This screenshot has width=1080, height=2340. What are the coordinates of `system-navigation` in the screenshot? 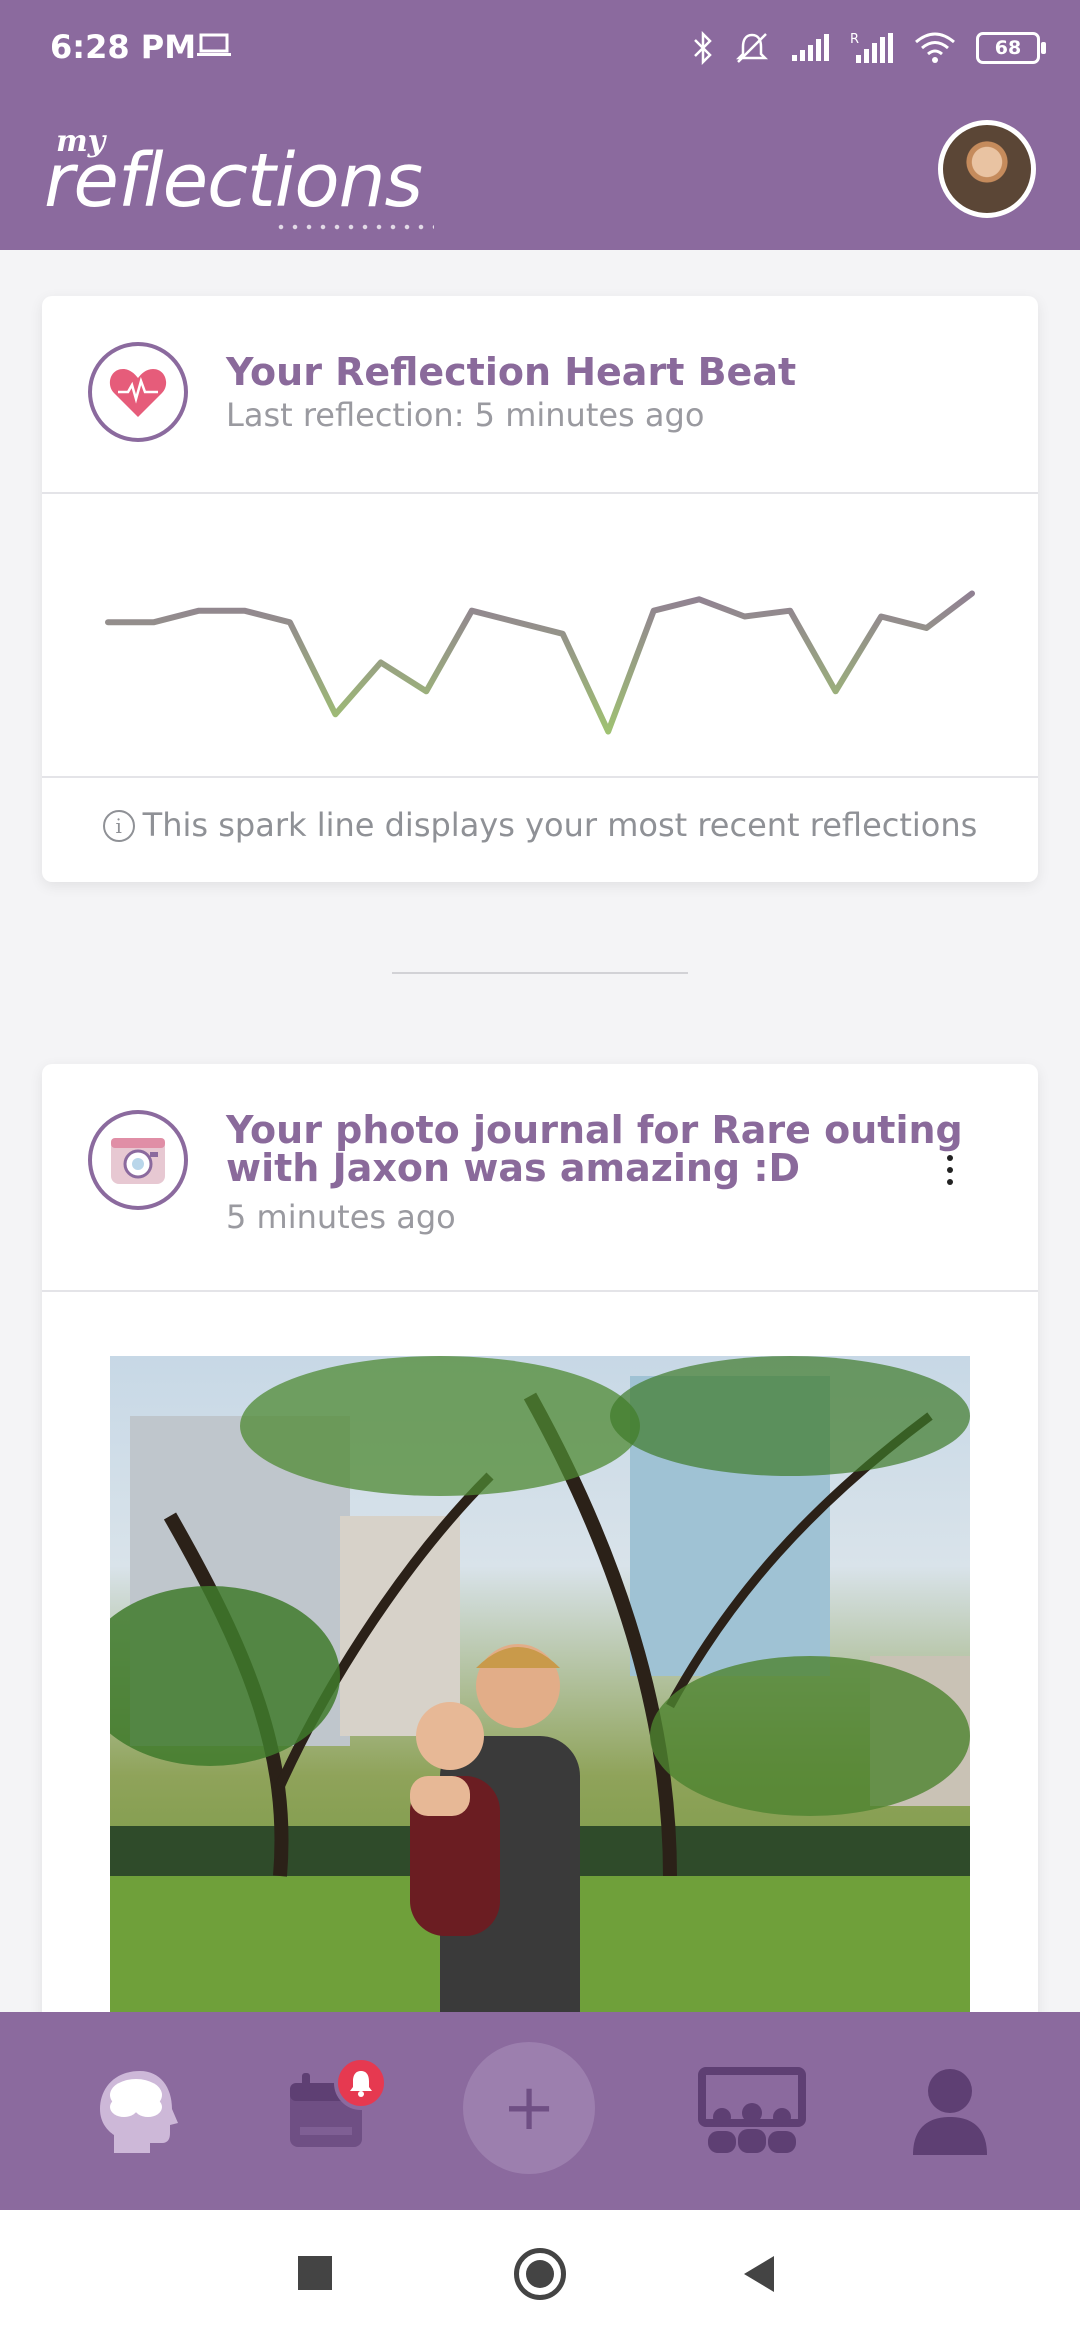 It's located at (540, 2275).